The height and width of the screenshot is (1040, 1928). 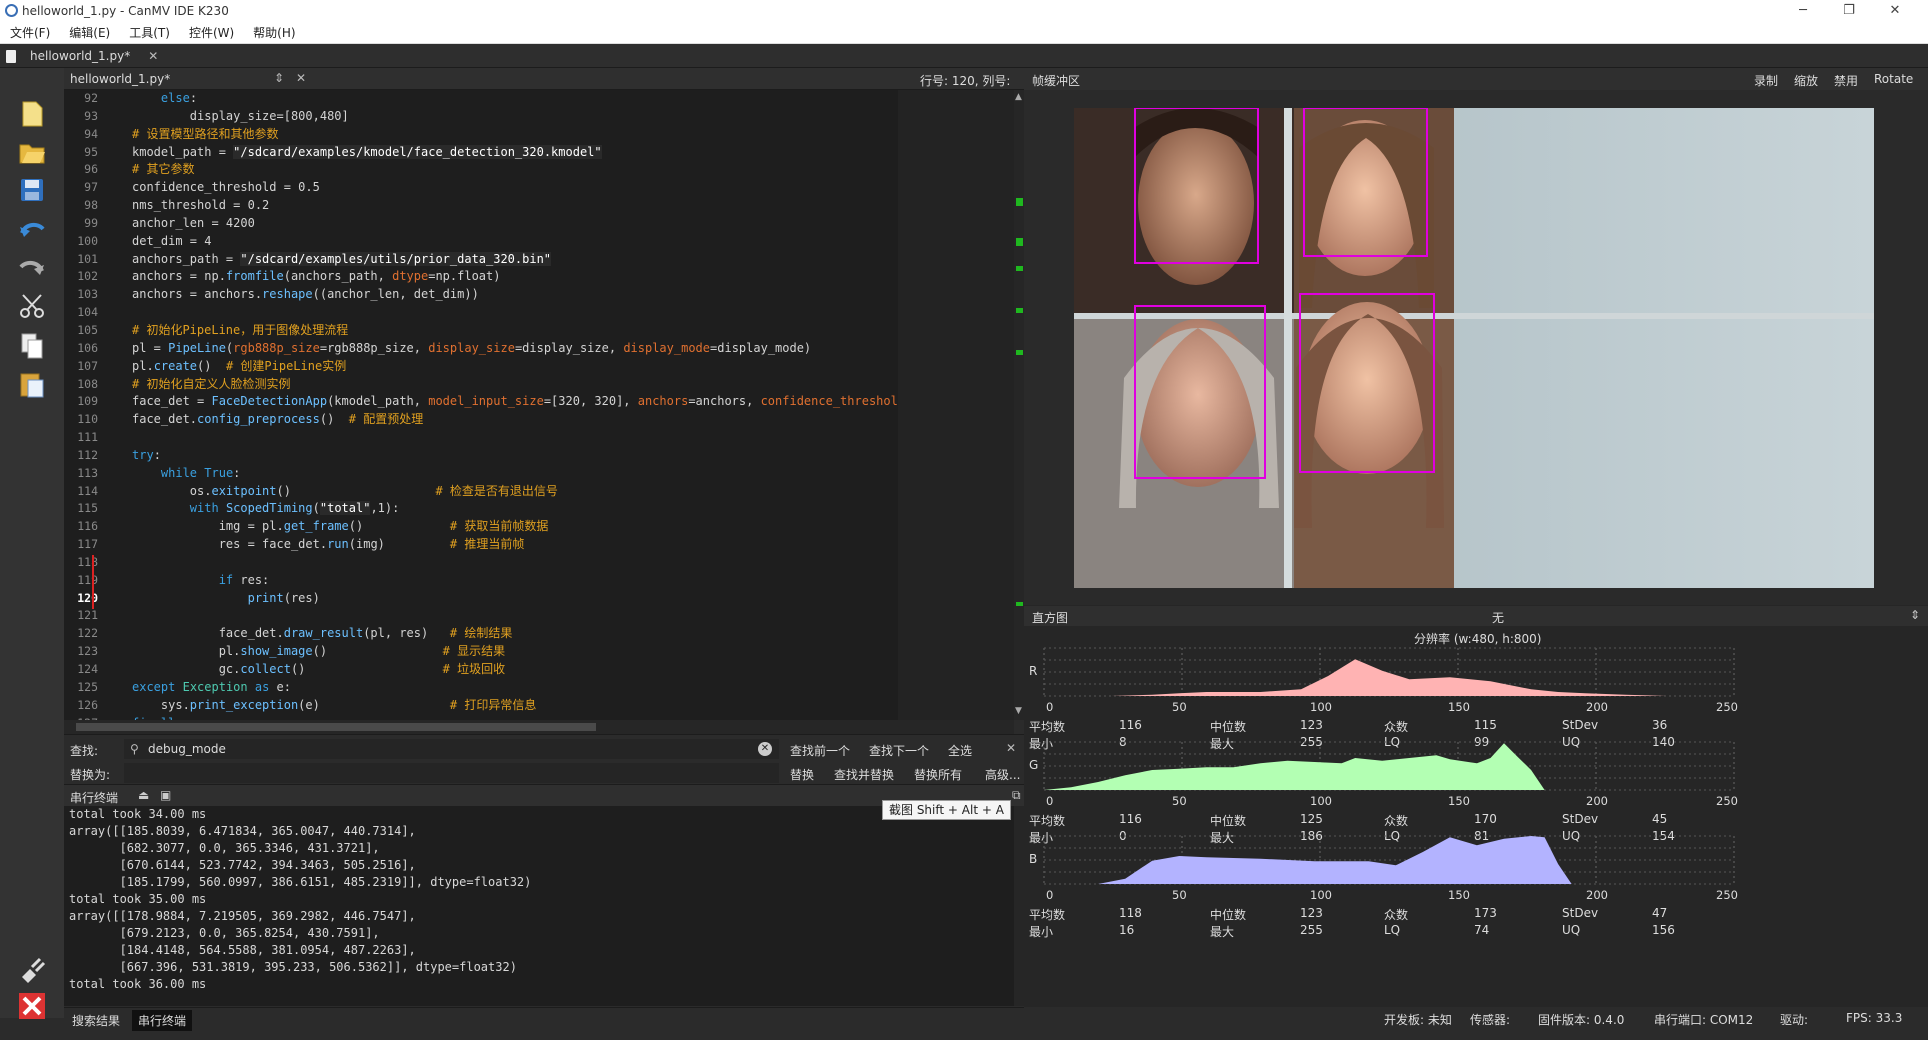 I want to click on menu-tools: 工具(T), so click(x=149, y=32).